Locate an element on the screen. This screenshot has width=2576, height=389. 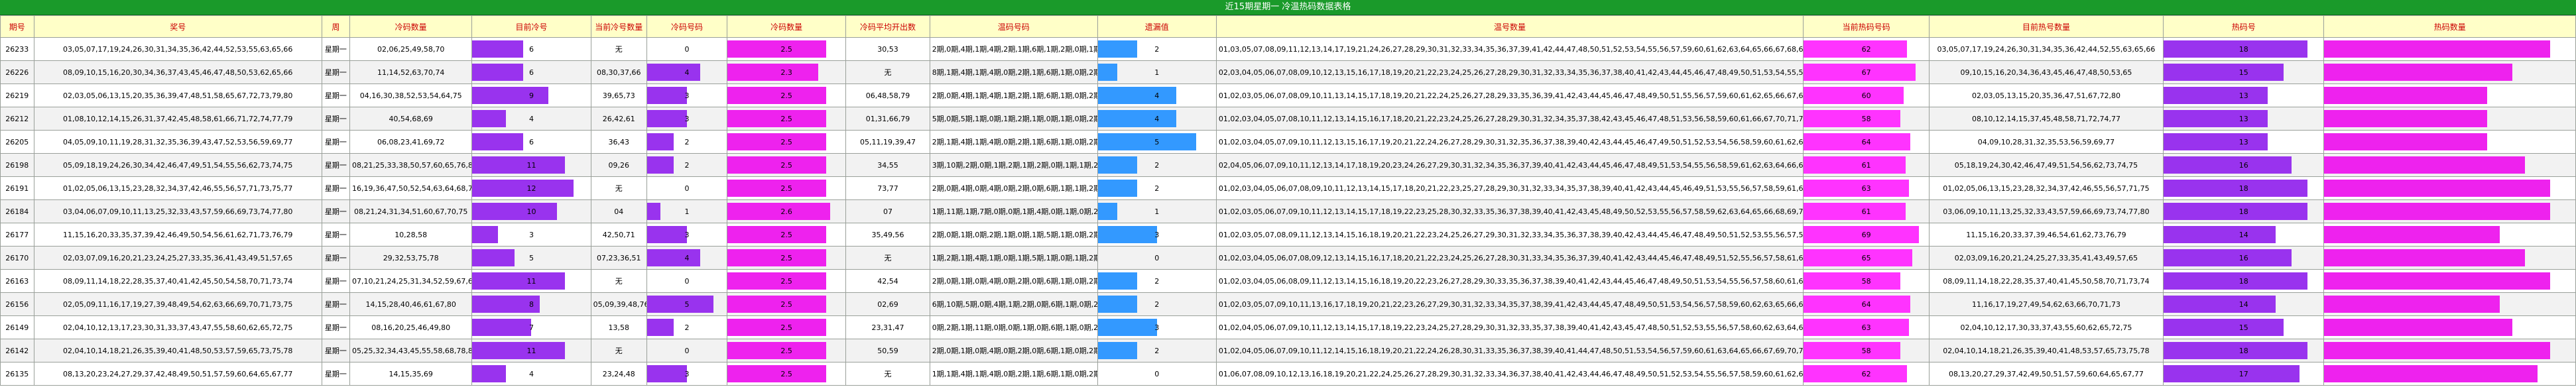
cell-cold-numbers: 3 is located at coordinates (687, 374).